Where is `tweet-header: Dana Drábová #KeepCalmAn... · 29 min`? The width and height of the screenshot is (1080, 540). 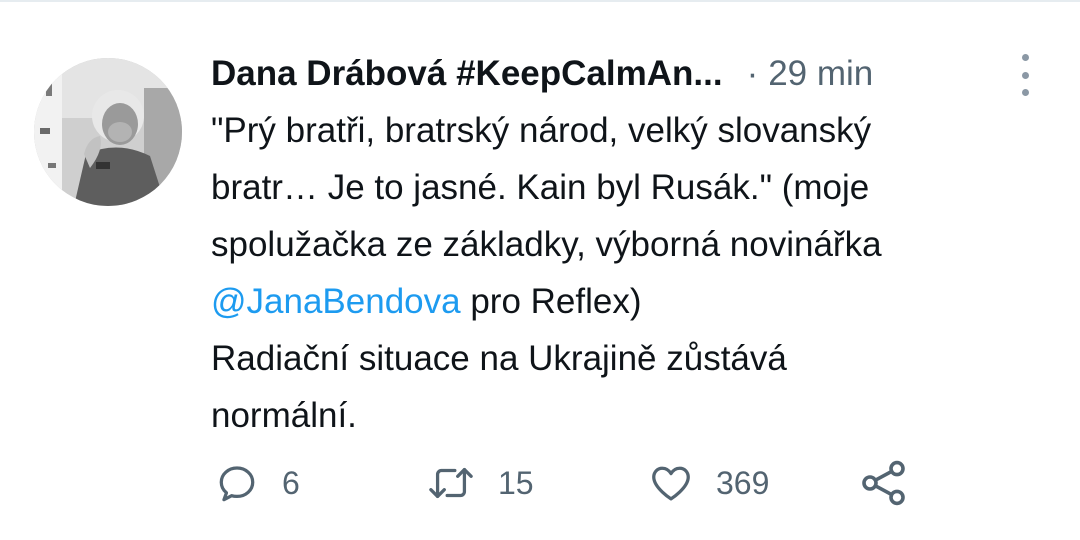 tweet-header: Dana Drábová #KeepCalmAn... · 29 min is located at coordinates (611, 74).